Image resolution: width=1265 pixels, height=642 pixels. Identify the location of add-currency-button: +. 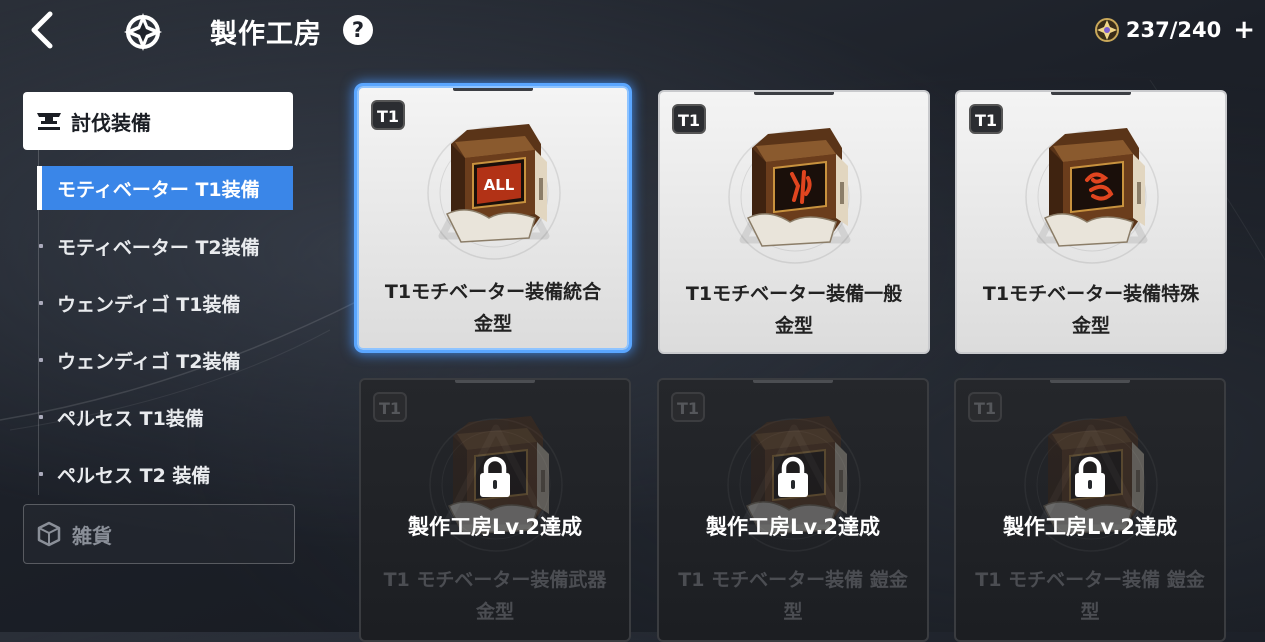
(1244, 30).